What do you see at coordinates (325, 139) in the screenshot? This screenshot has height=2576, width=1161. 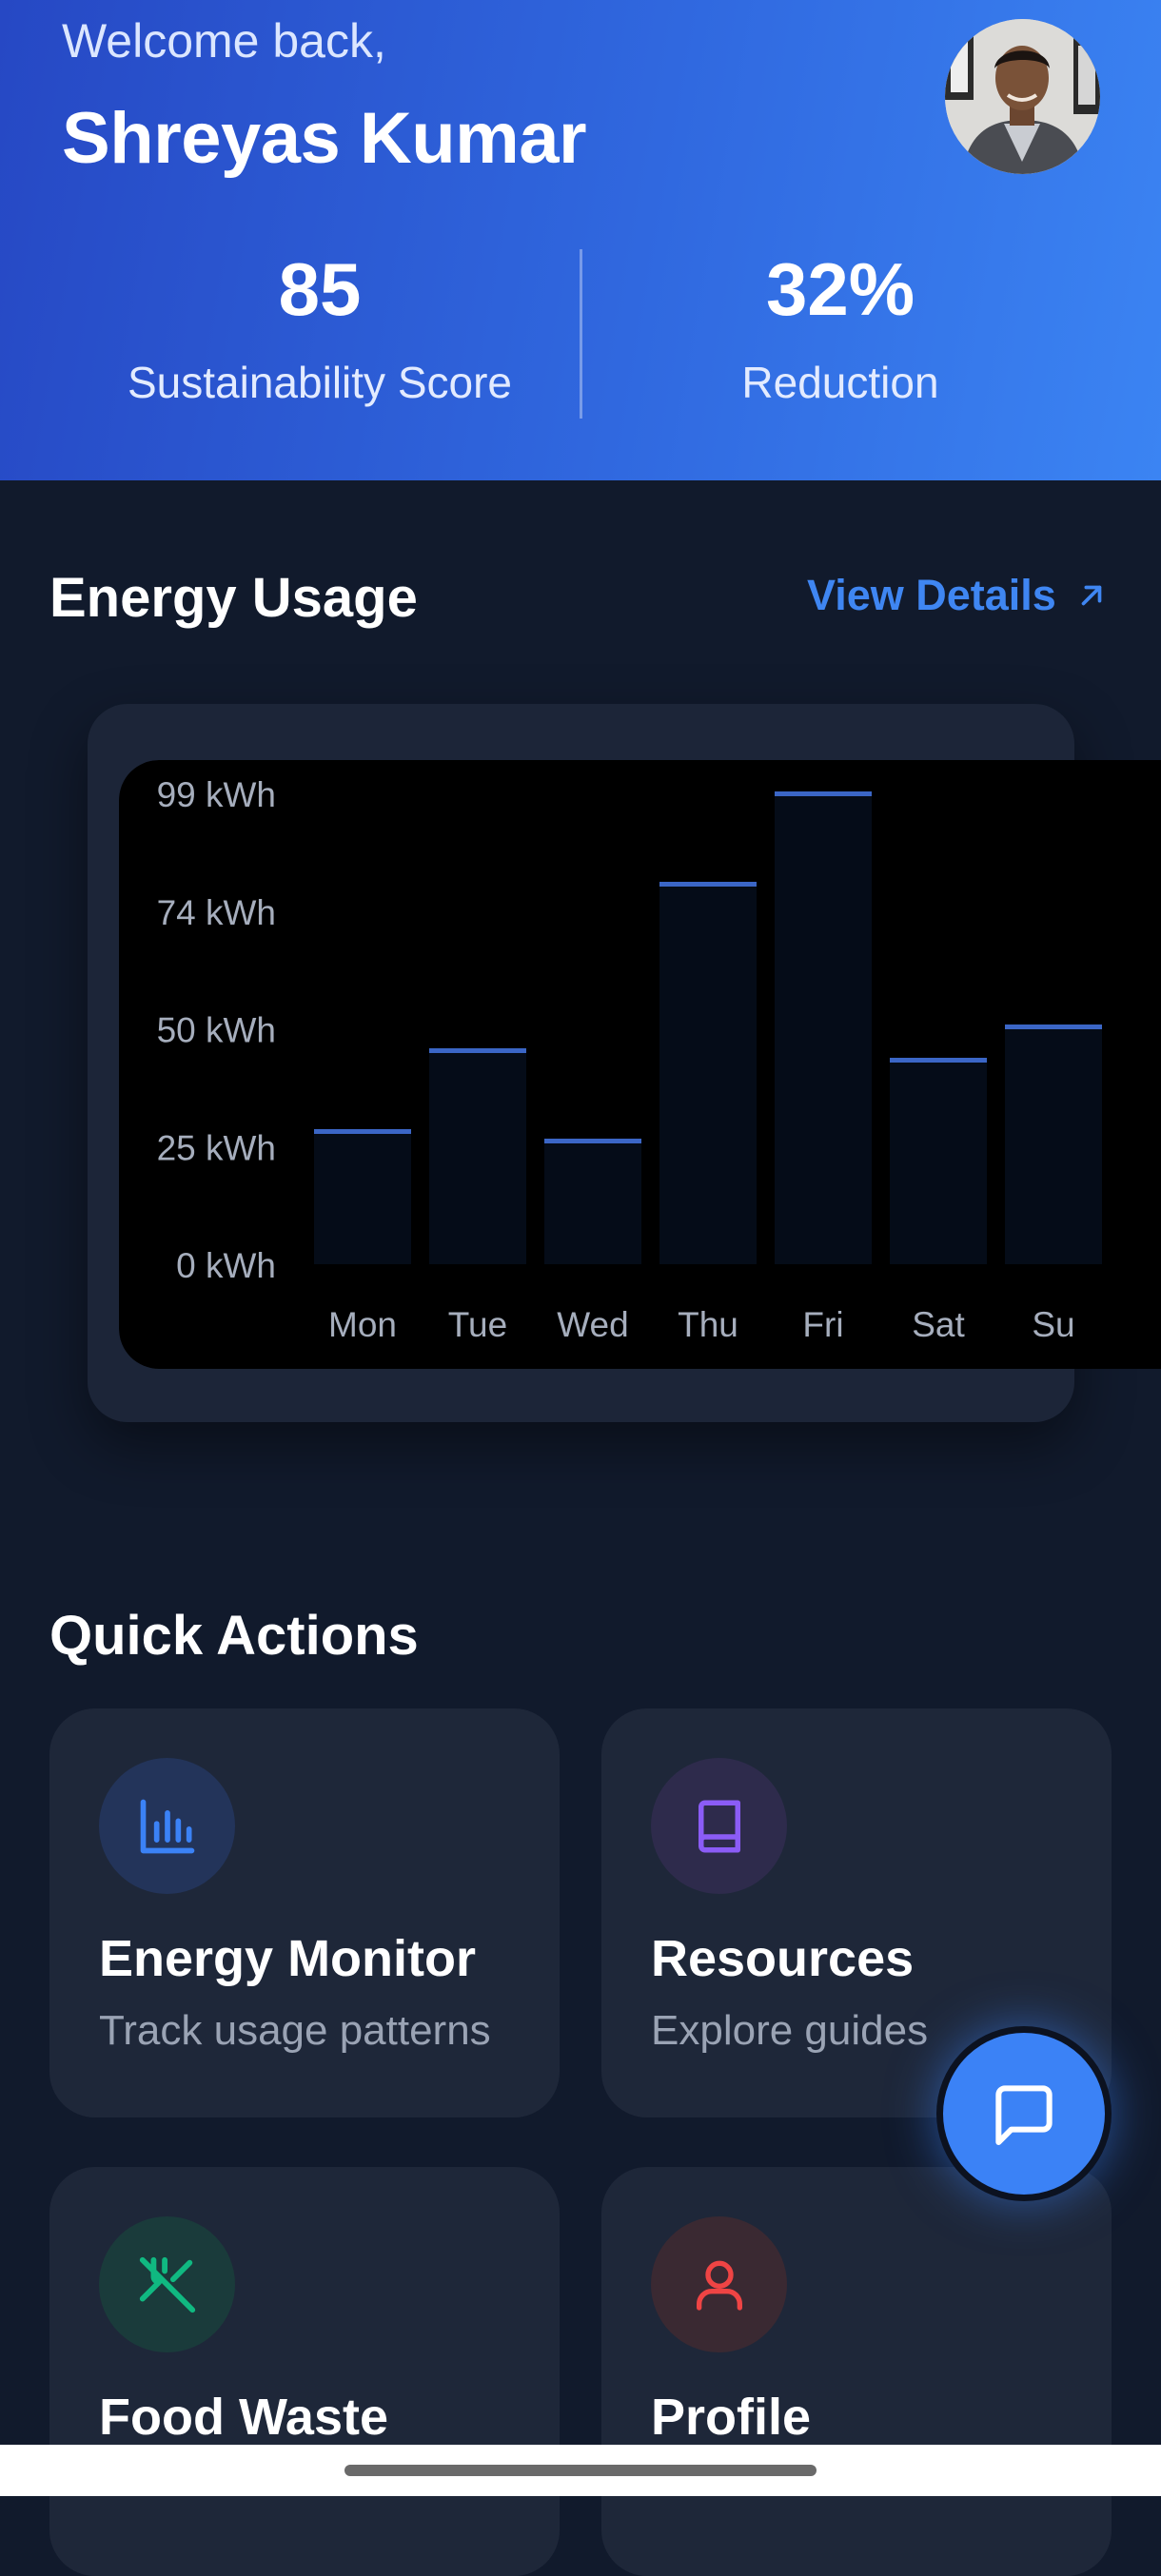 I see `user-name: Shreyas Kumar` at bounding box center [325, 139].